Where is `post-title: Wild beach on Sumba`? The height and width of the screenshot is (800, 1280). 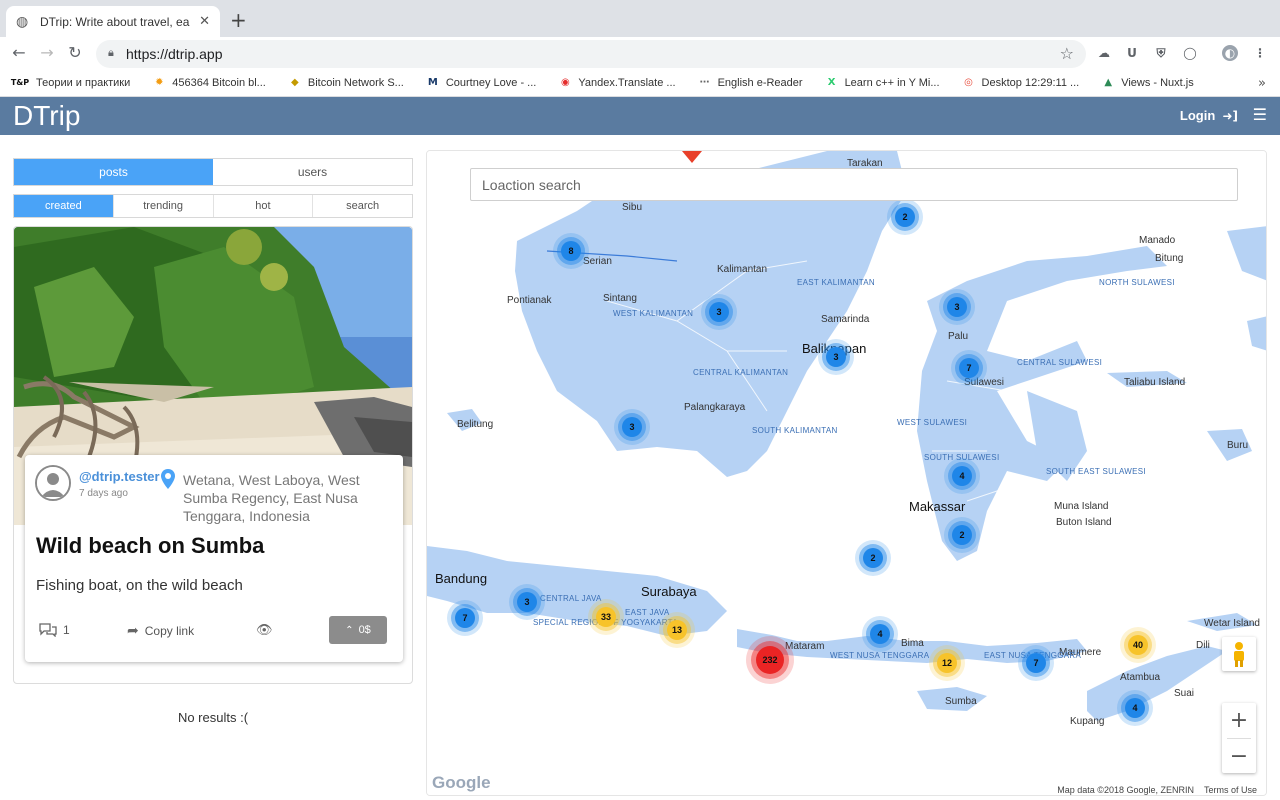 post-title: Wild beach on Sumba is located at coordinates (150, 546).